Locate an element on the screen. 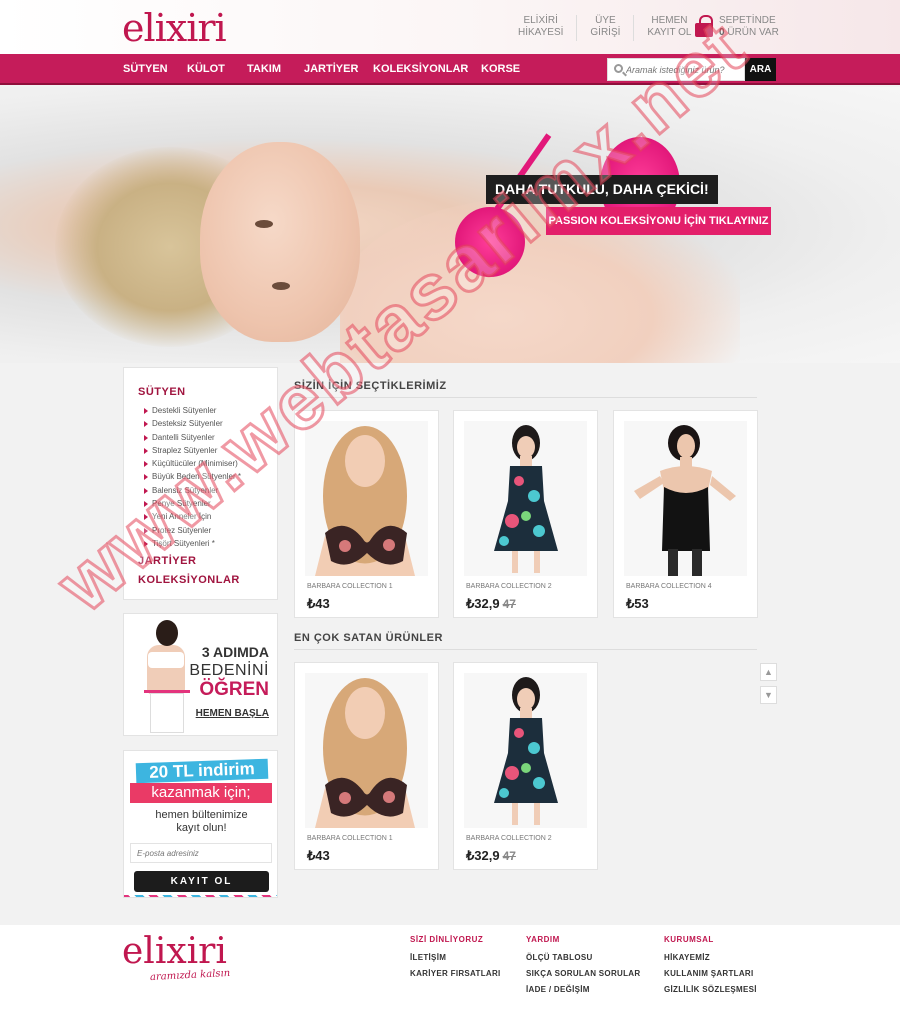 This screenshot has height=1021, width=900. footer-col-title: KURUMSAL is located at coordinates (689, 939).